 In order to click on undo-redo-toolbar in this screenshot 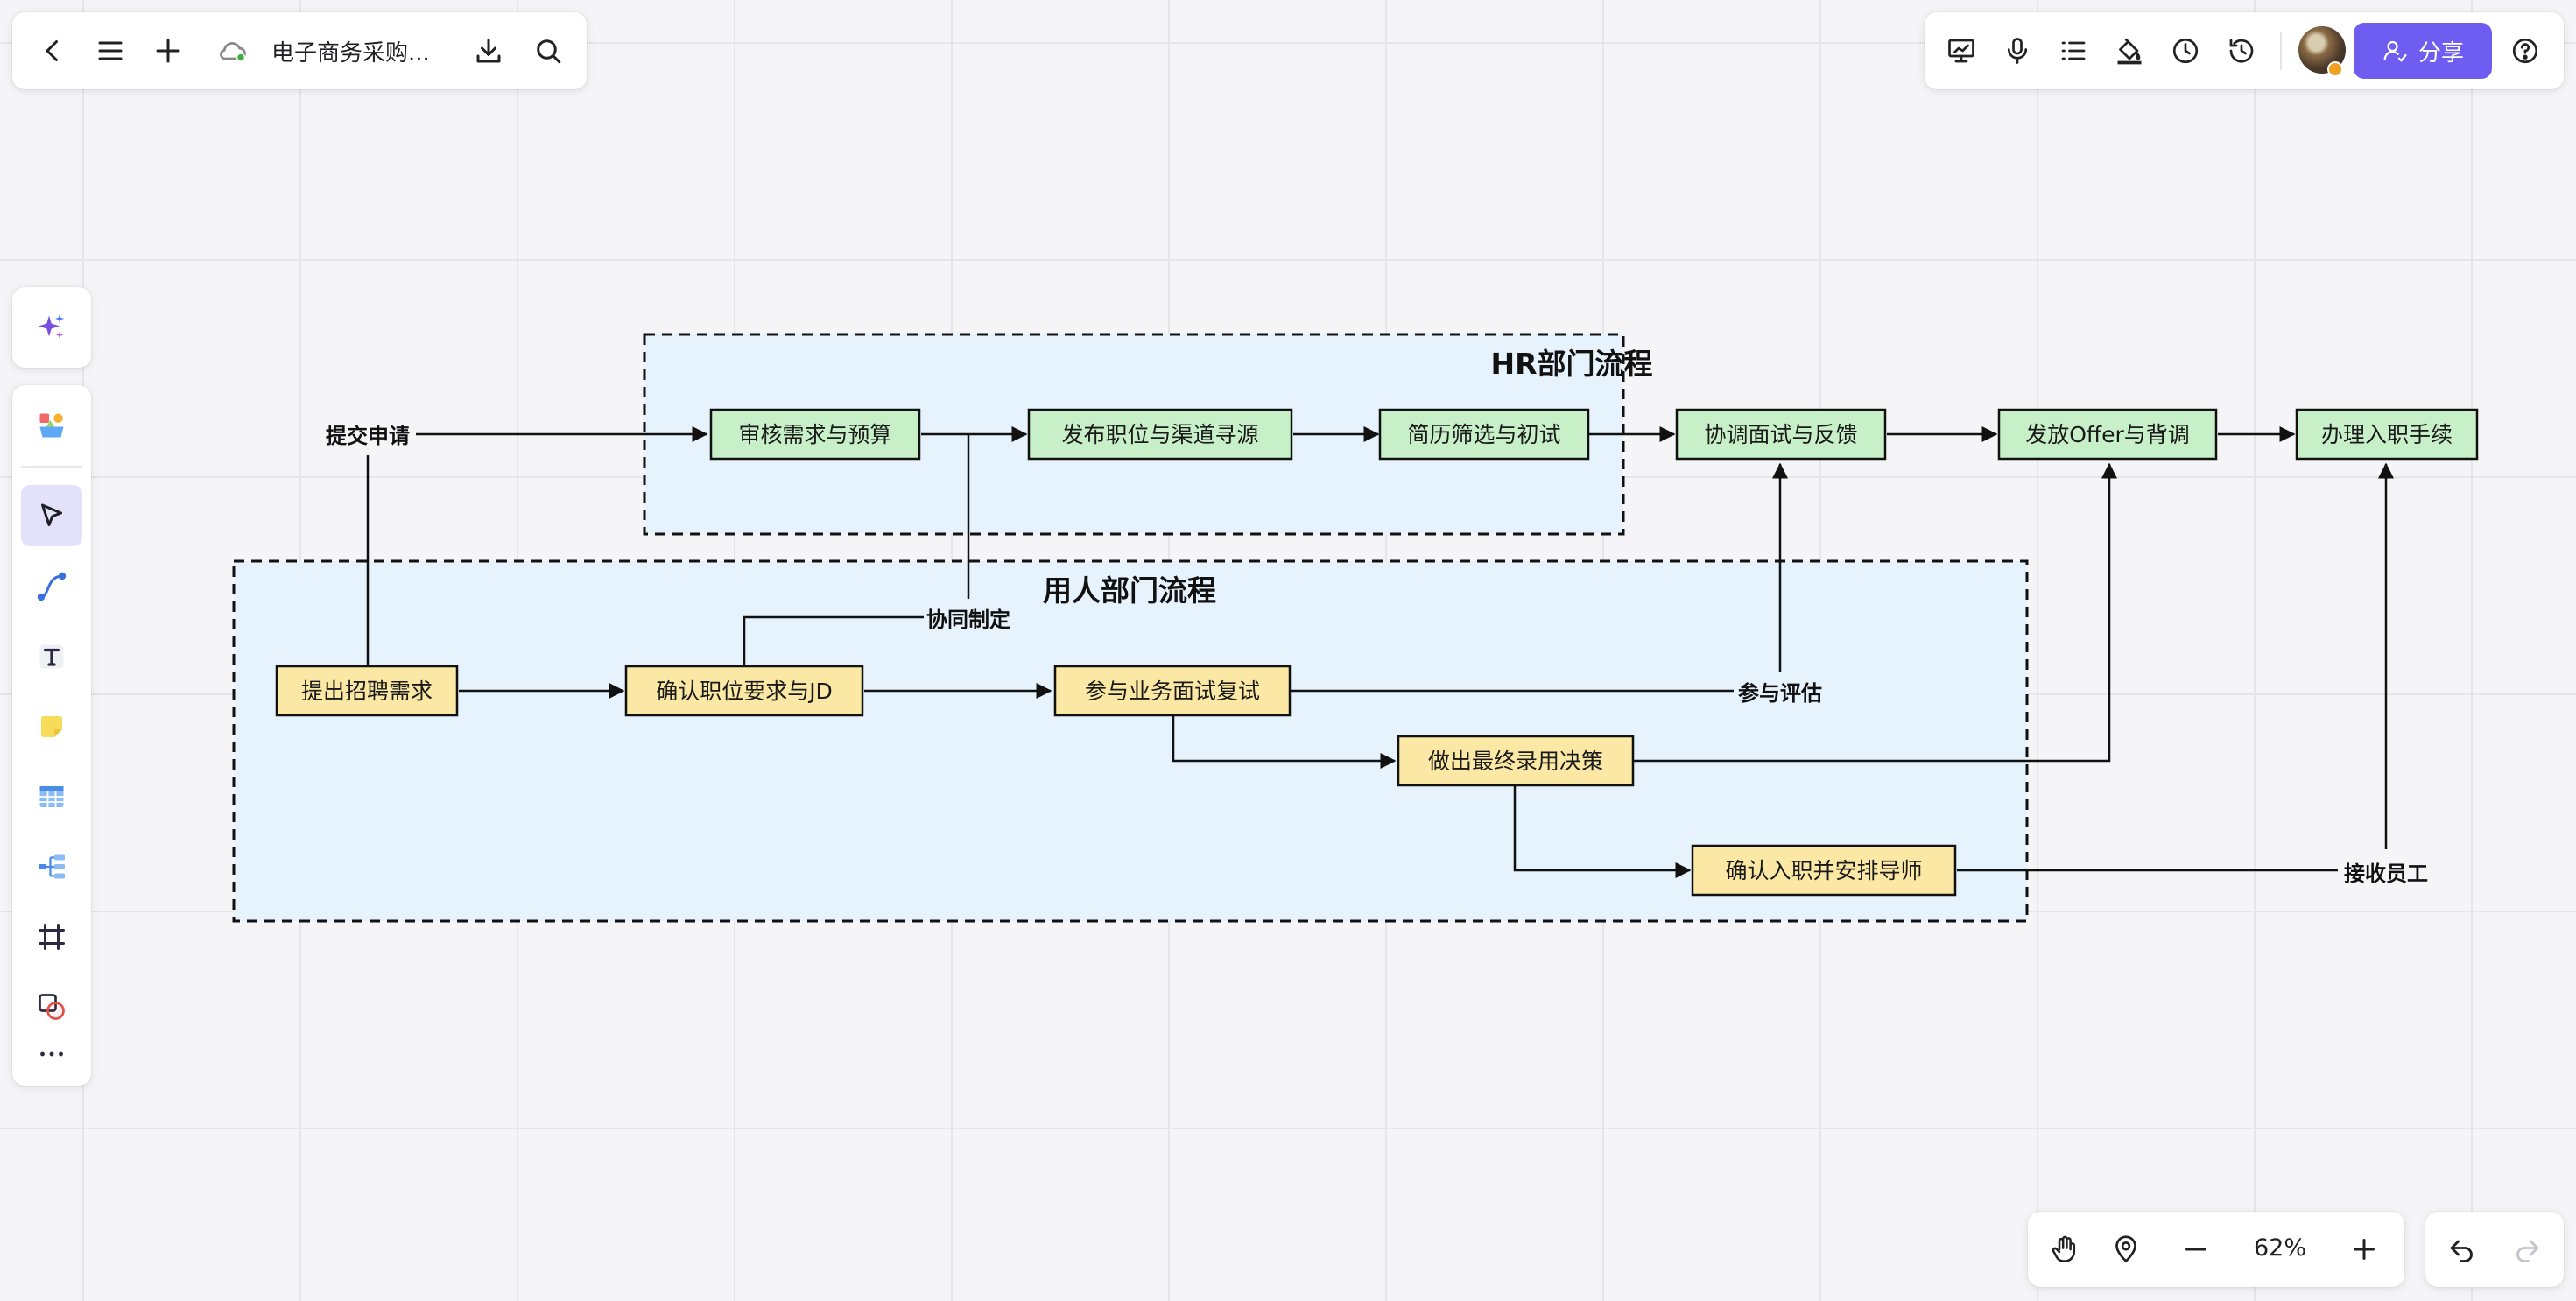, I will do `click(2494, 1249)`.